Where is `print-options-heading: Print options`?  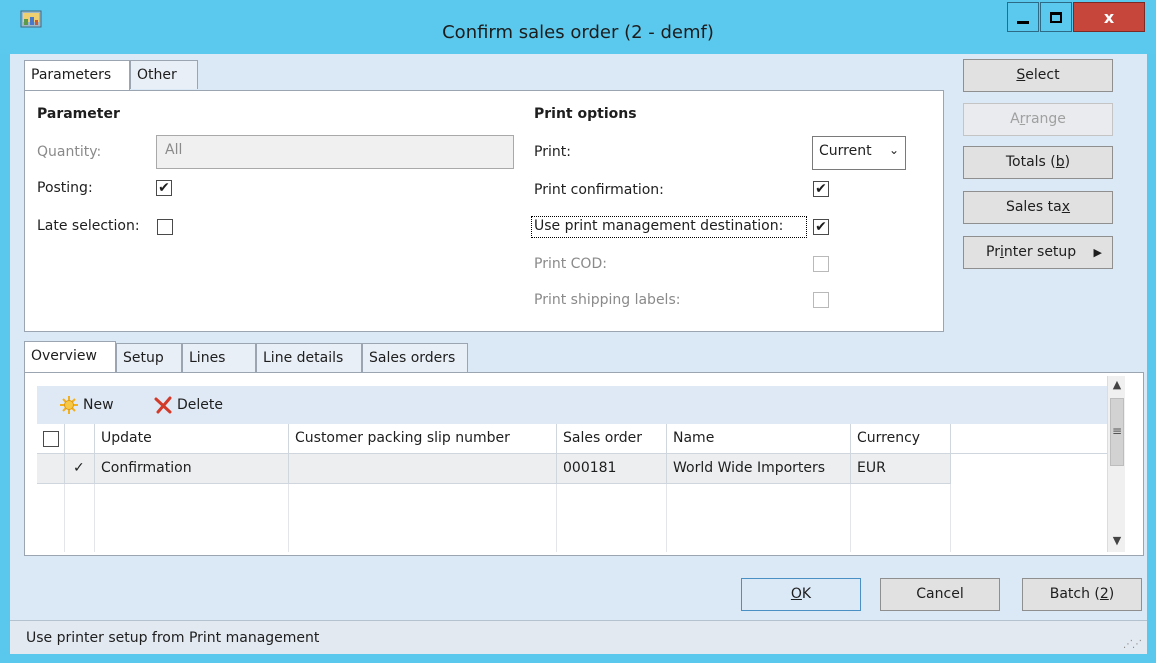
print-options-heading: Print options is located at coordinates (585, 114).